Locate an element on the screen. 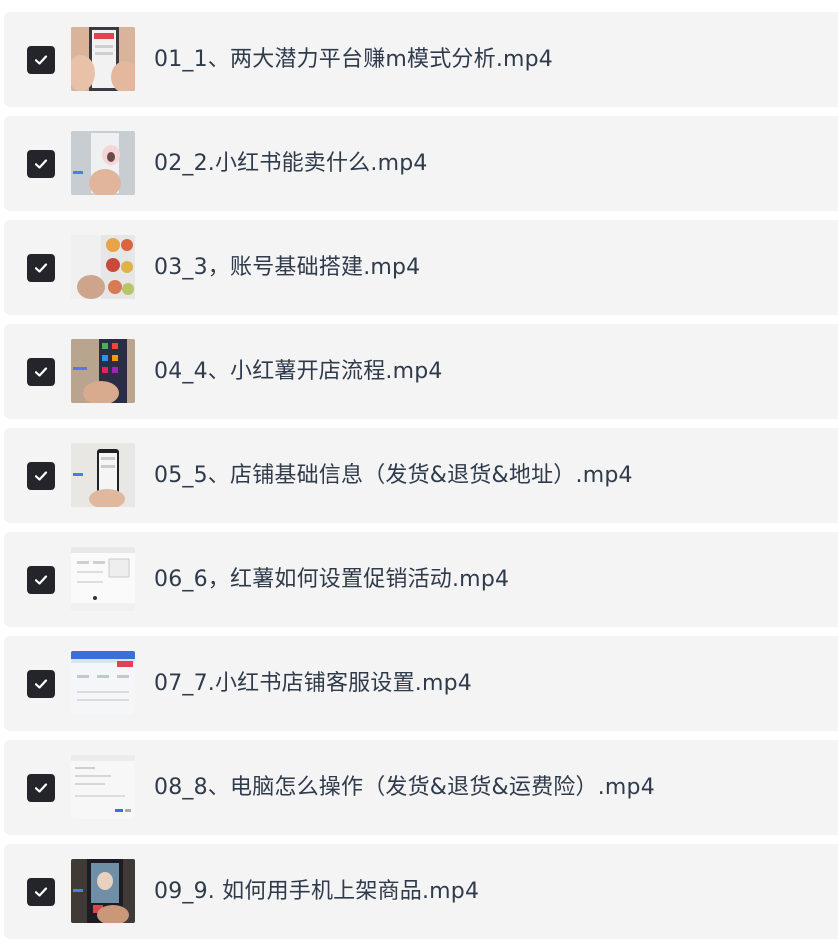  file-name: 02_2.小红书能卖什么.mp4 is located at coordinates (291, 163).